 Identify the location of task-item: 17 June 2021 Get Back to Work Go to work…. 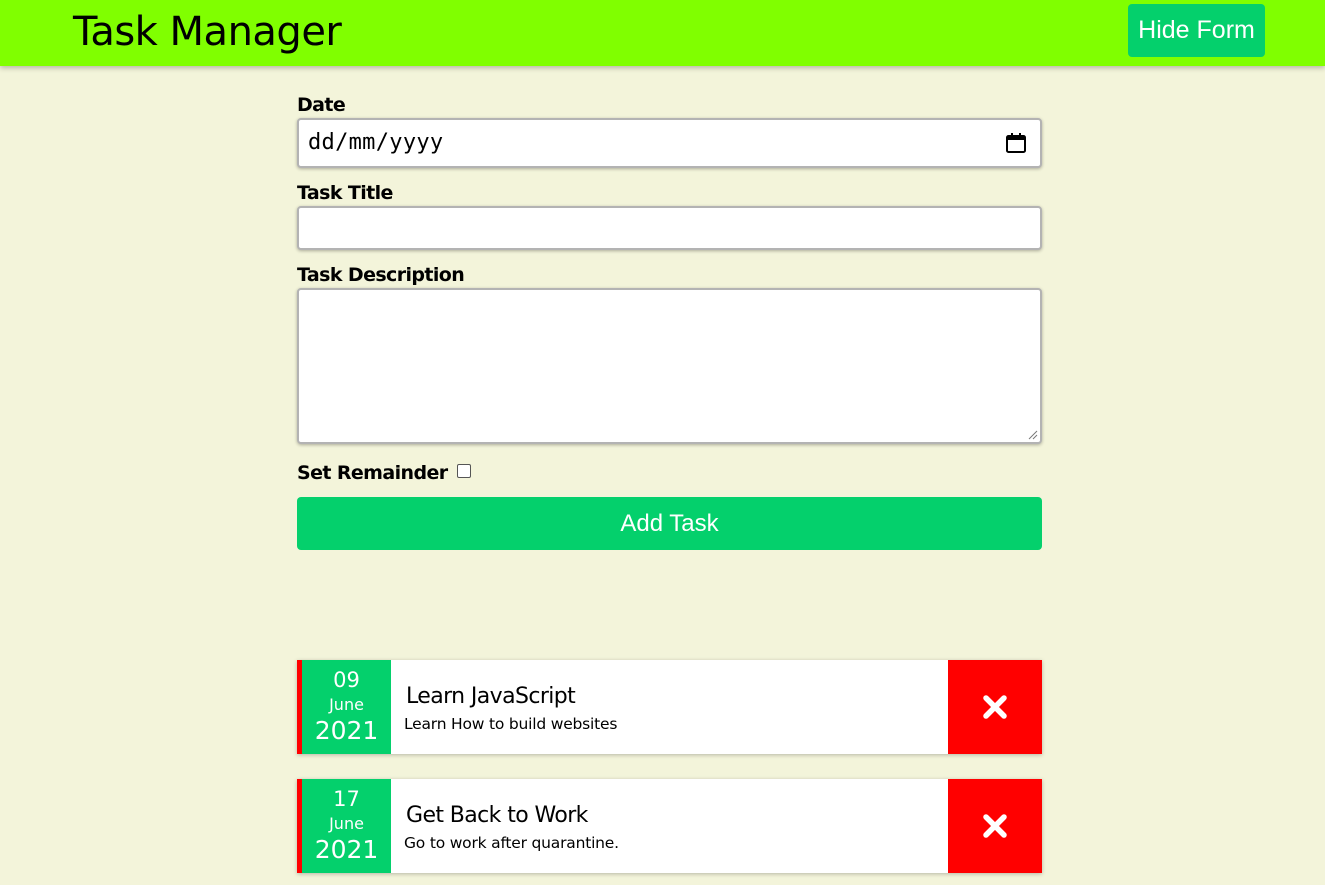
(669, 826).